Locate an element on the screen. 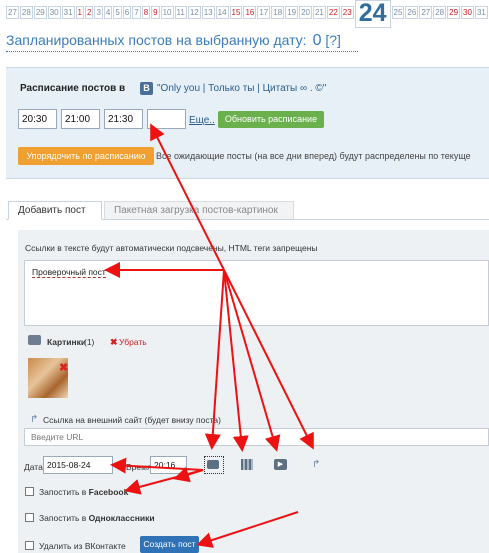 The image size is (489, 553). arrow-to-camera is located at coordinates (214, 359).